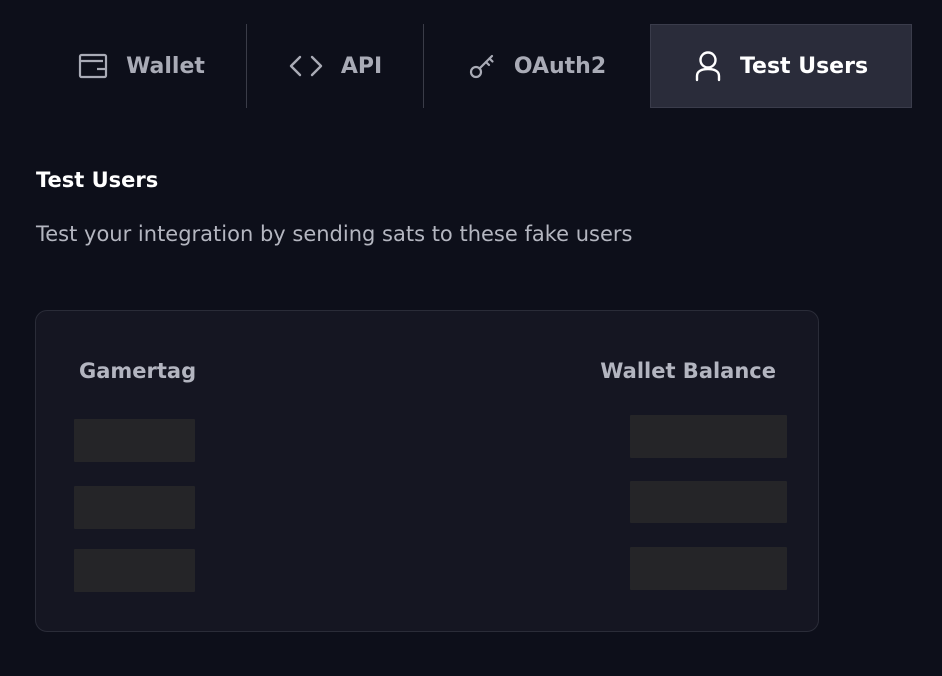 This screenshot has height=676, width=942. I want to click on tab-wallet-label: Wallet, so click(165, 66).